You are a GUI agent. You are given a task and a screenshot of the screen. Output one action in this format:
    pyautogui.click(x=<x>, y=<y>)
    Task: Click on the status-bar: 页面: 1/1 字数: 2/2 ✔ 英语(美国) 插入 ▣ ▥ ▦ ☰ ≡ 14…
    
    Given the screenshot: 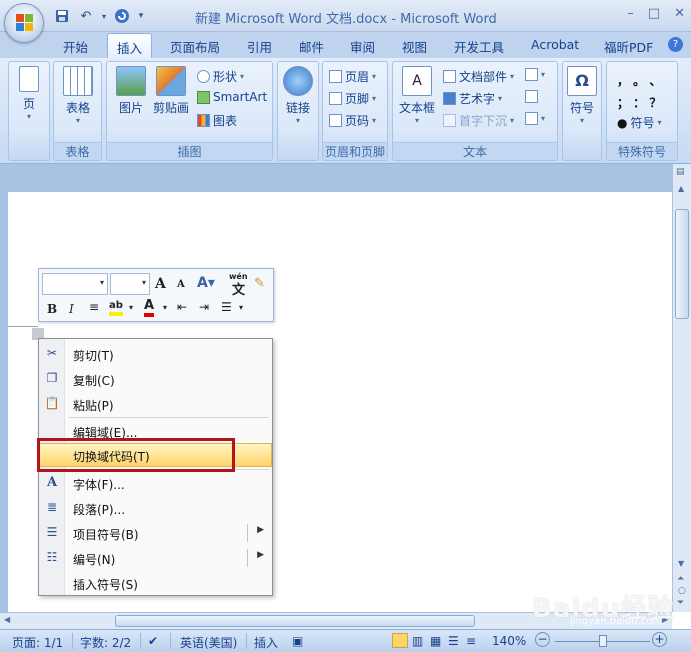 What is the action you would take?
    pyautogui.click(x=345, y=640)
    